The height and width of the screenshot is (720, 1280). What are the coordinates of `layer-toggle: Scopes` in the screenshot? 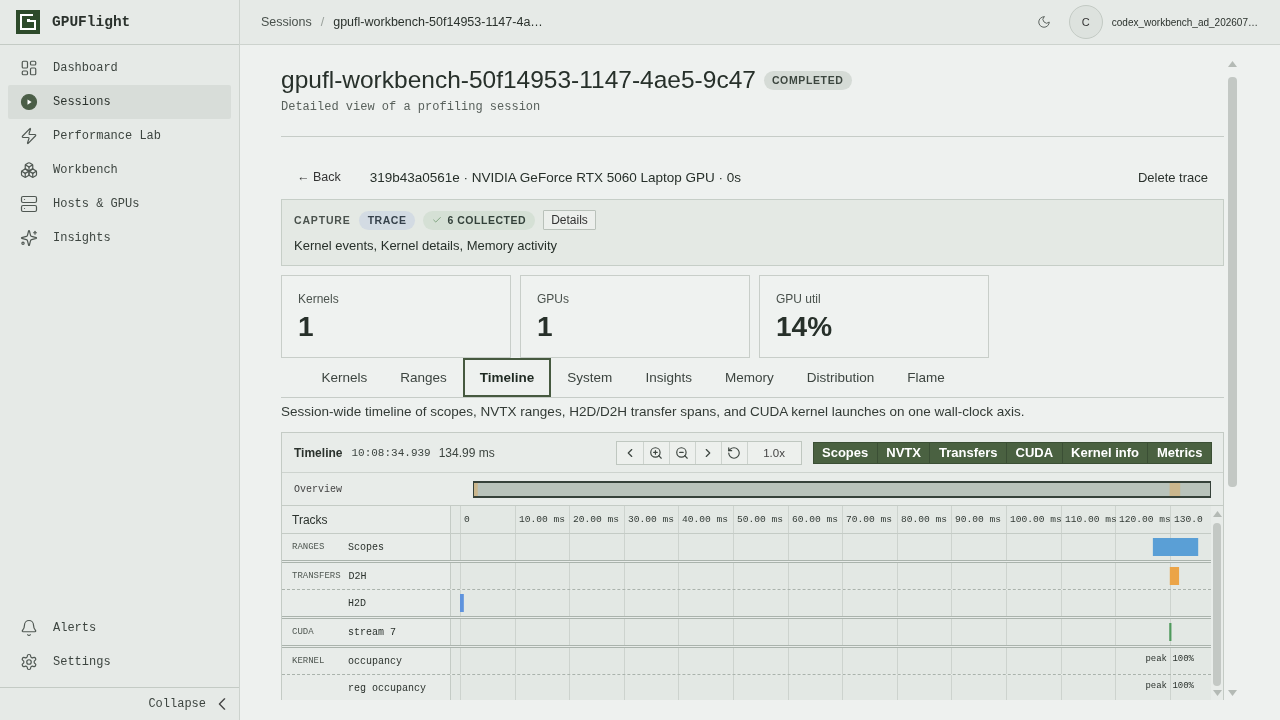 It's located at (845, 452).